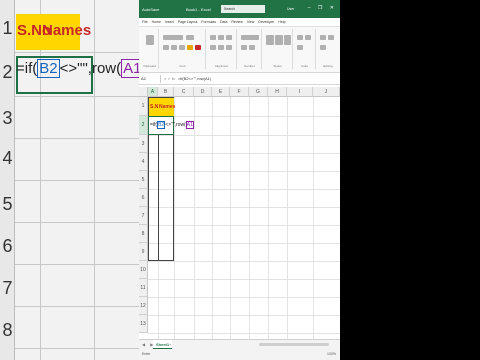 Image resolution: width=480 pixels, height=360 pixels. What do you see at coordinates (143, 125) in the screenshot?
I see `row-header-2: 2` at bounding box center [143, 125].